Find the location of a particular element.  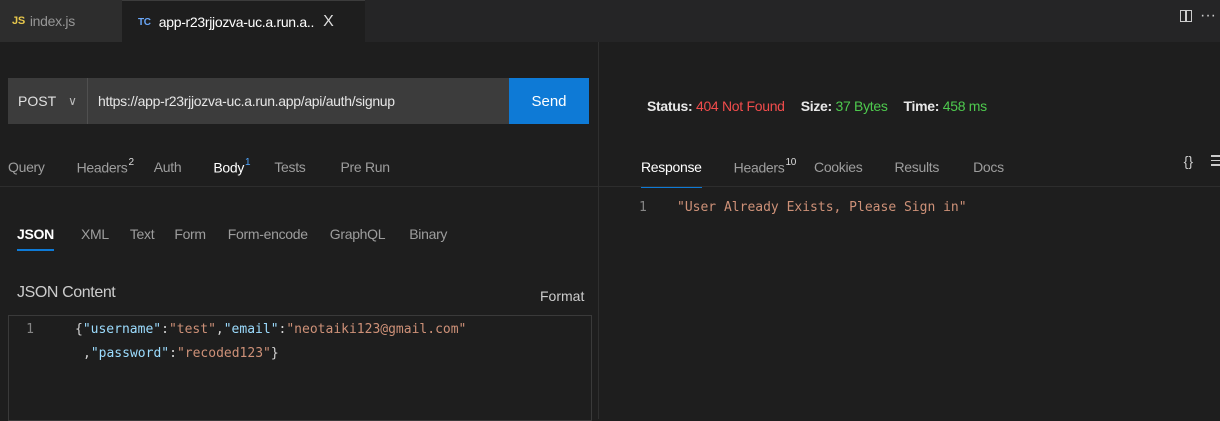

tab-results: Results is located at coordinates (917, 167).